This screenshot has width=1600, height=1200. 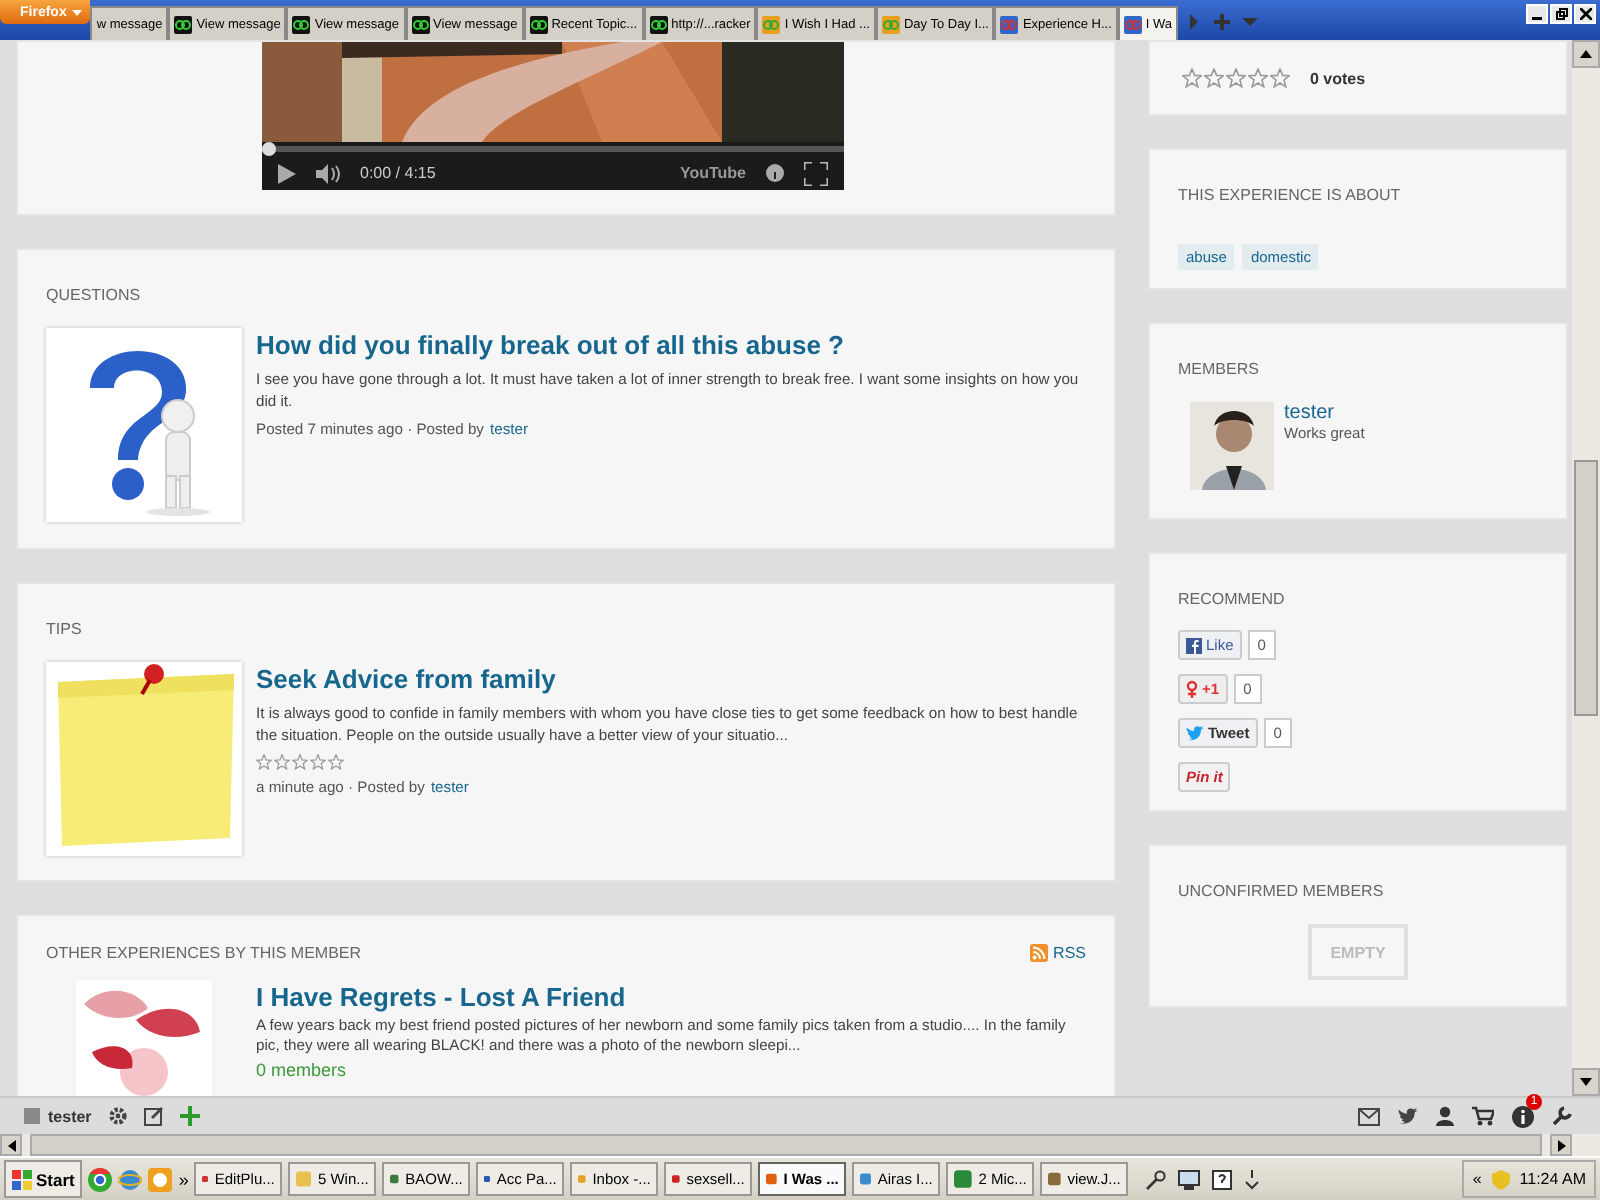 What do you see at coordinates (671, 345) in the screenshot?
I see `post-title-link: How did you finally break out of all this abuse ?` at bounding box center [671, 345].